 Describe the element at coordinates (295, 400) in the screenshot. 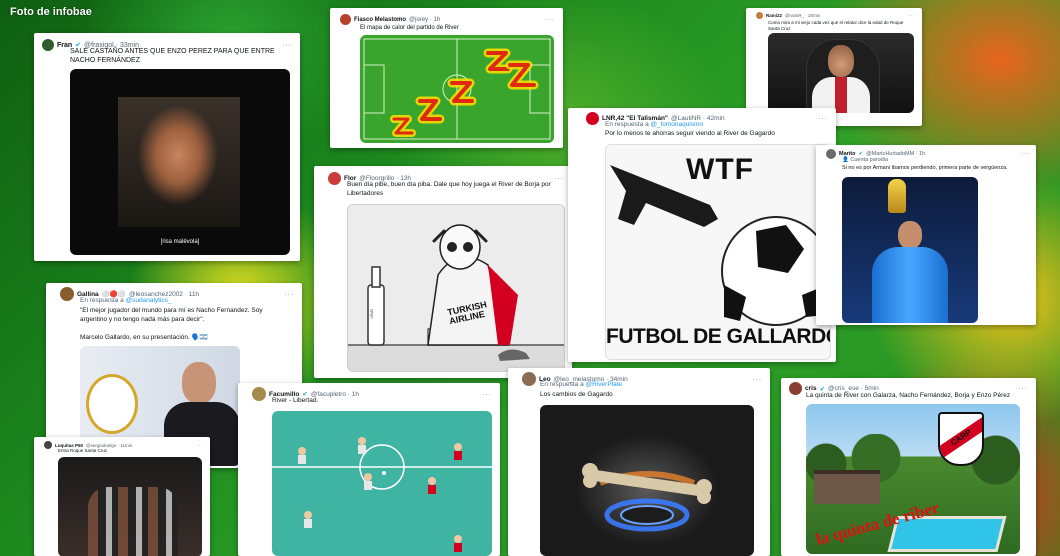

I see `tweet-text: River - Libertad.` at that location.